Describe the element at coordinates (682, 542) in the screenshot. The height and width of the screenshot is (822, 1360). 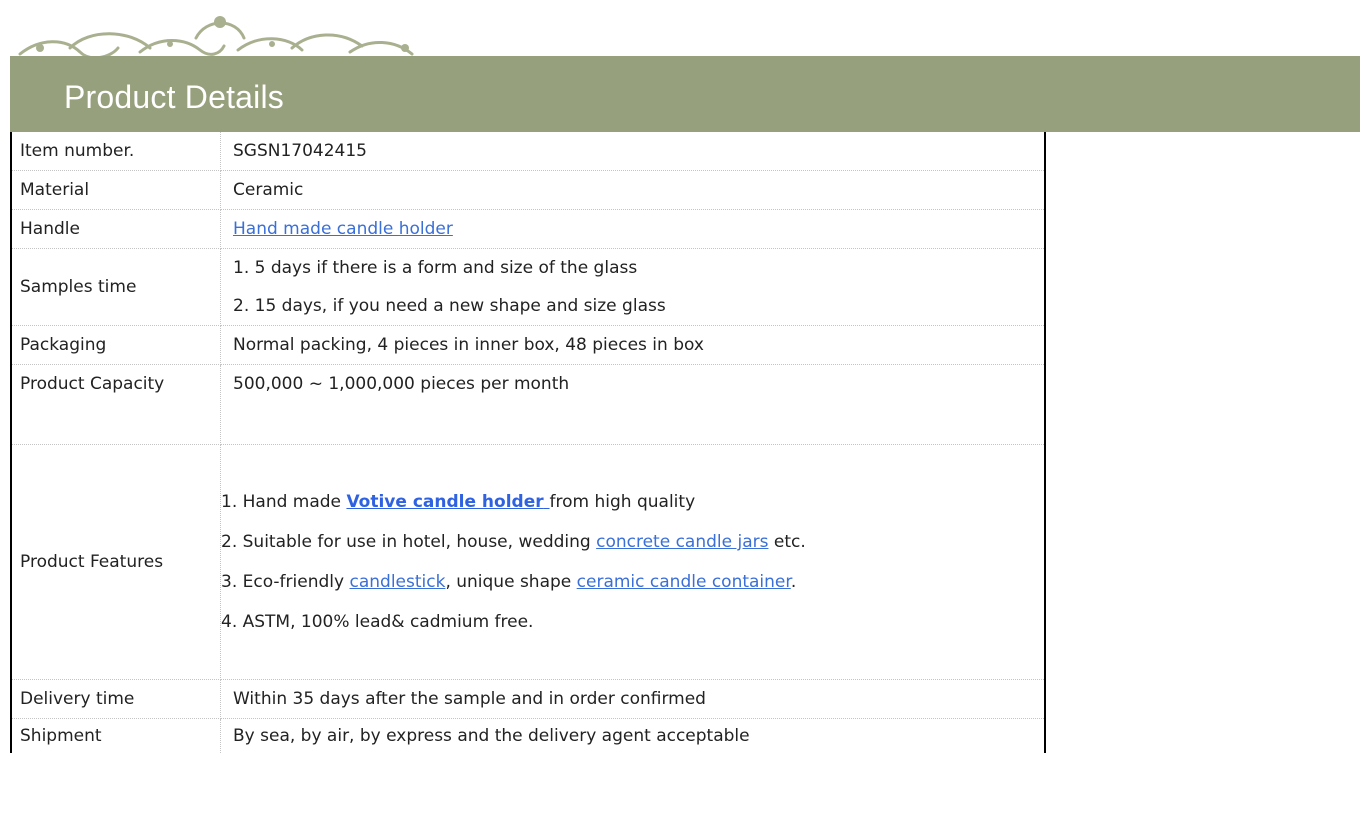
I see `concrete-candle-jars-link: concrete candle jars` at that location.